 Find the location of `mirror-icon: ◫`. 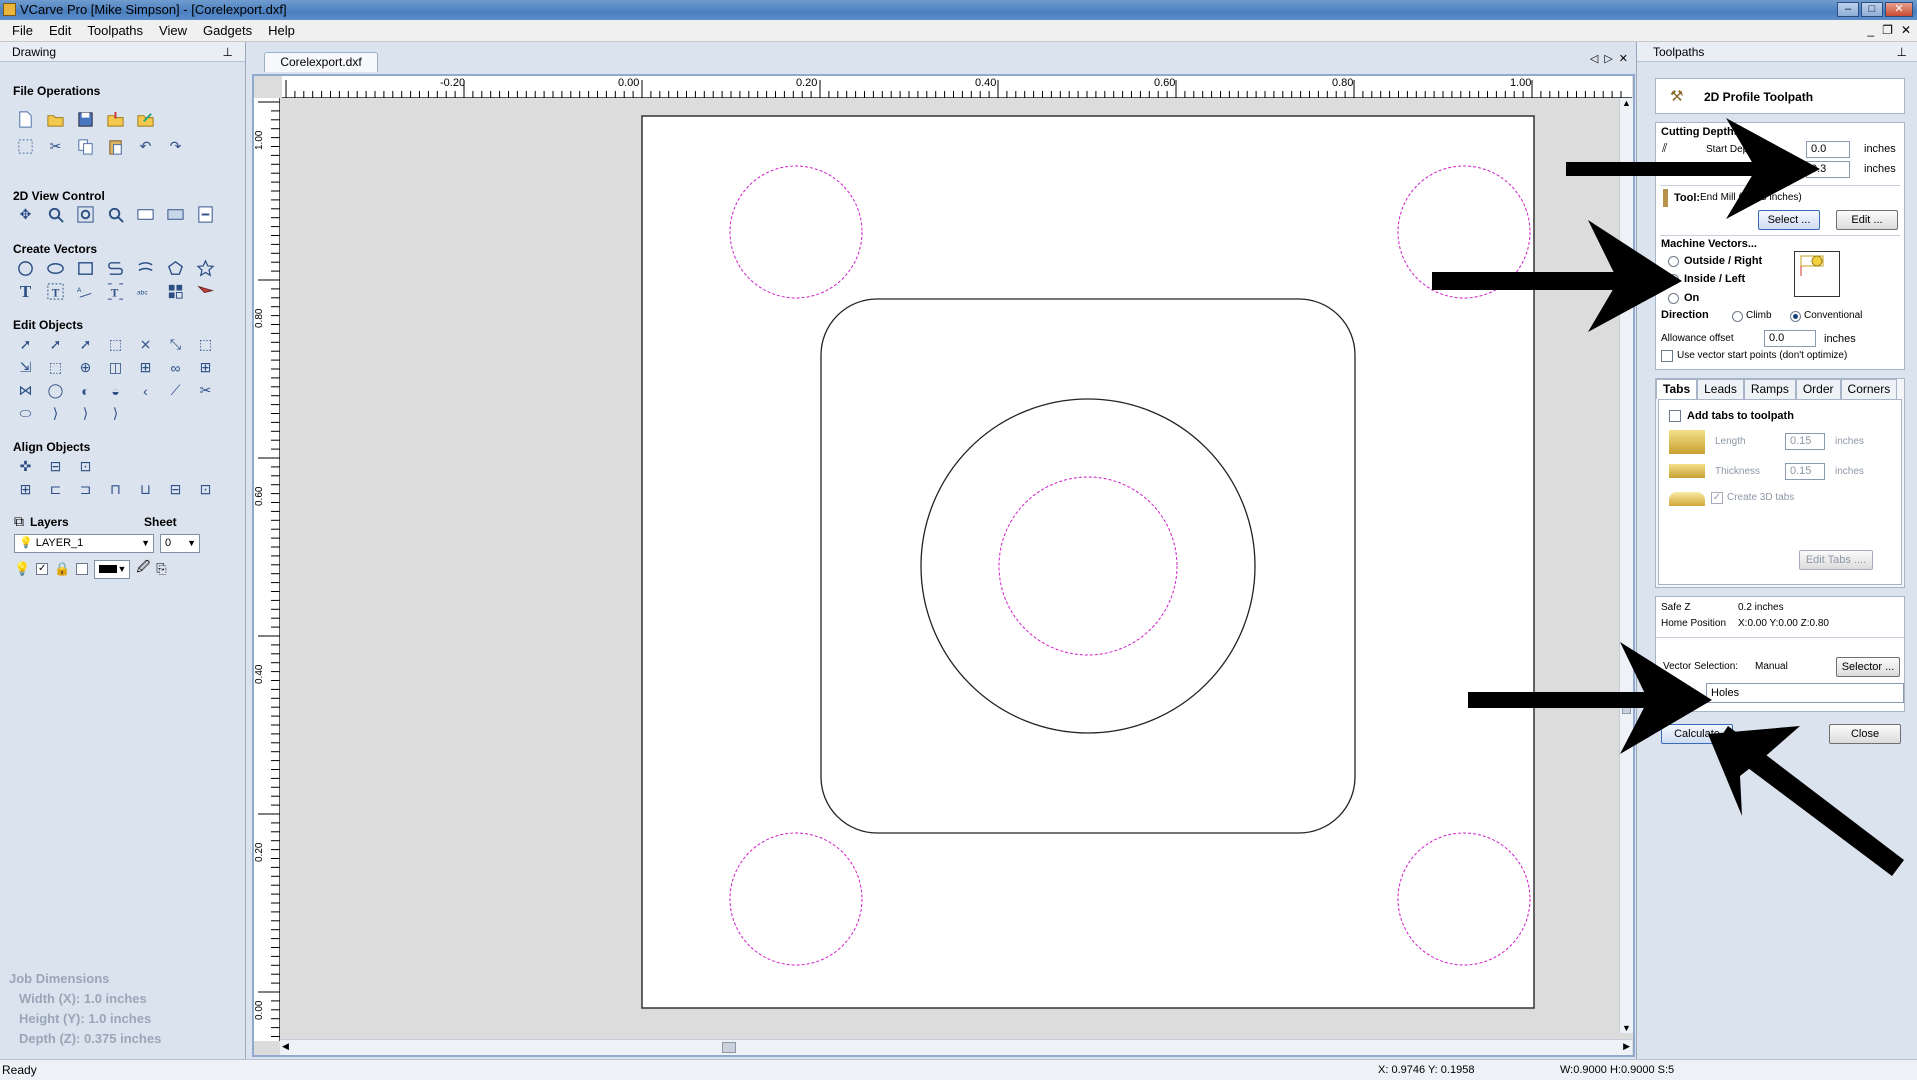

mirror-icon: ◫ is located at coordinates (115, 367).